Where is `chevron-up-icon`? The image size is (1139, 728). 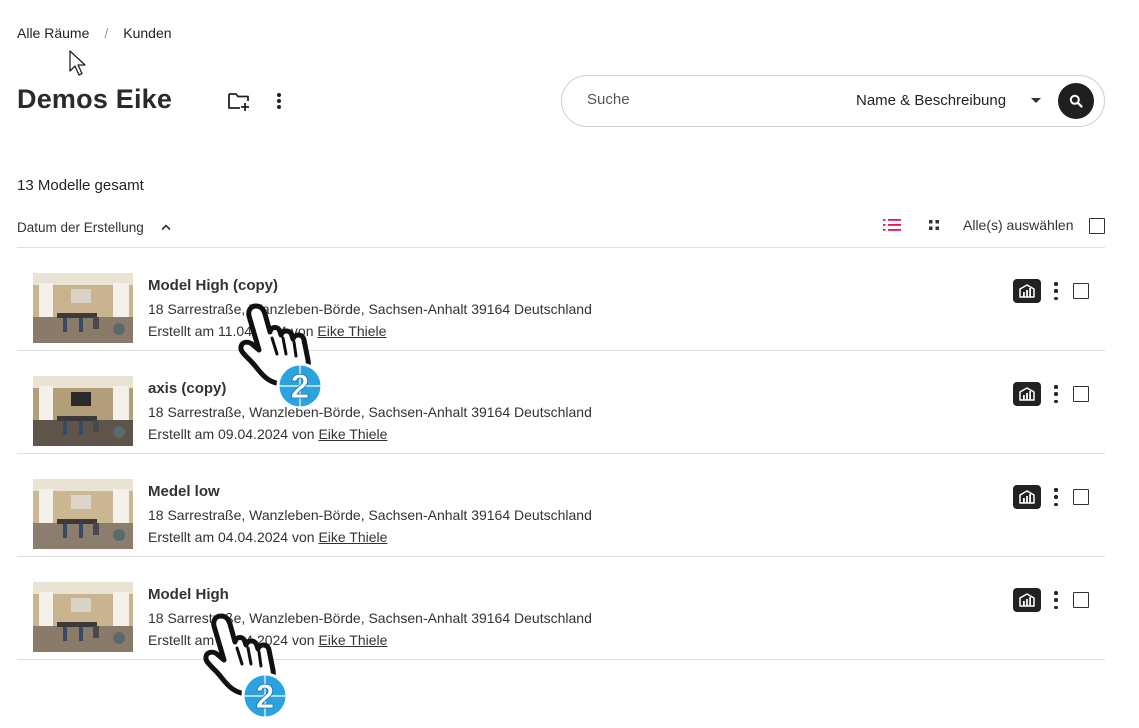 chevron-up-icon is located at coordinates (166, 227).